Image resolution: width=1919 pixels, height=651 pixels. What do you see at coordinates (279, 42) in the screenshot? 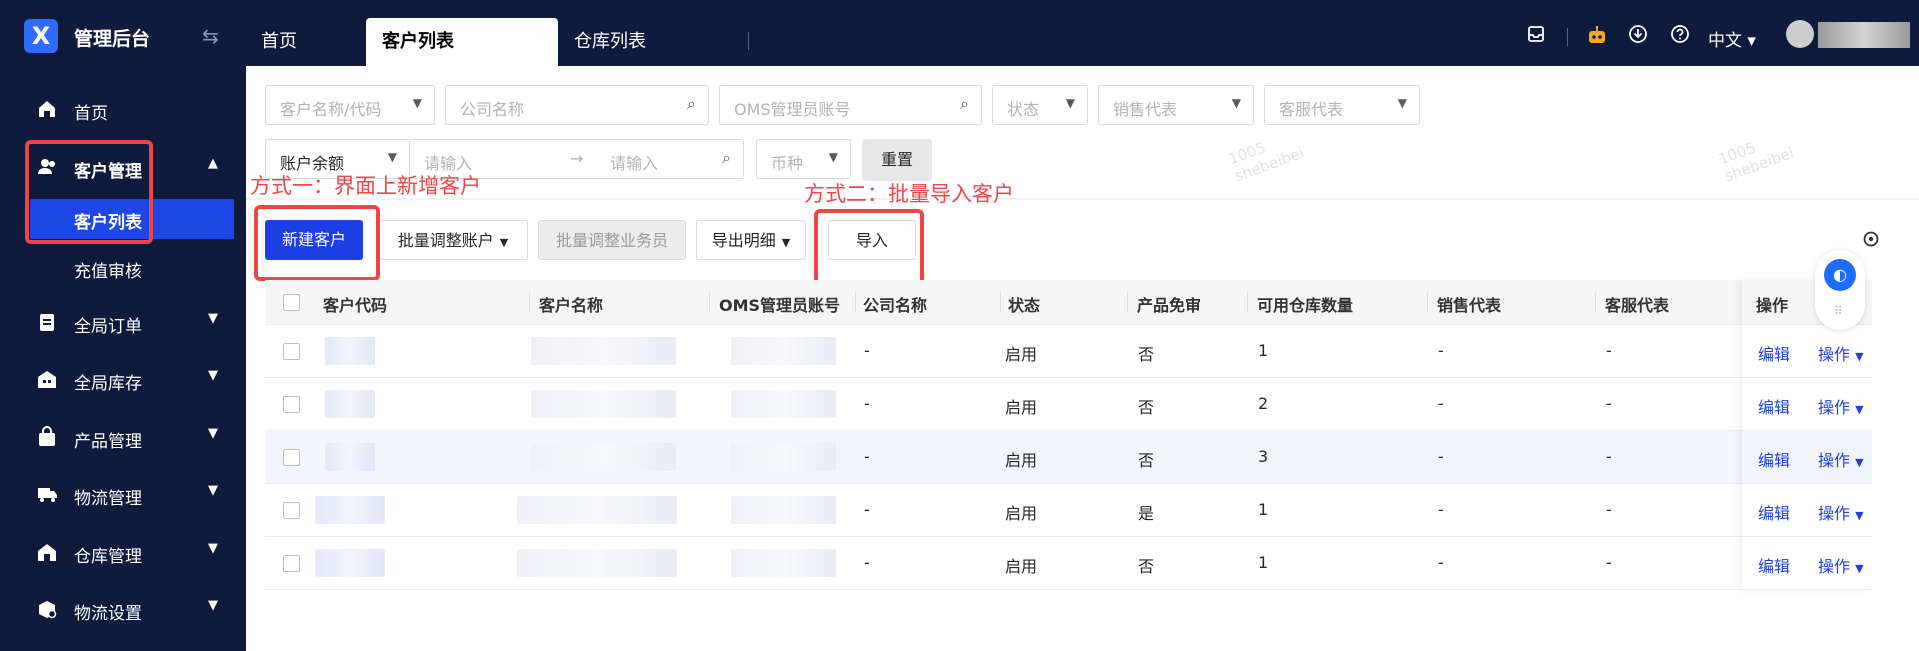
I see `tab-home: 首页` at bounding box center [279, 42].